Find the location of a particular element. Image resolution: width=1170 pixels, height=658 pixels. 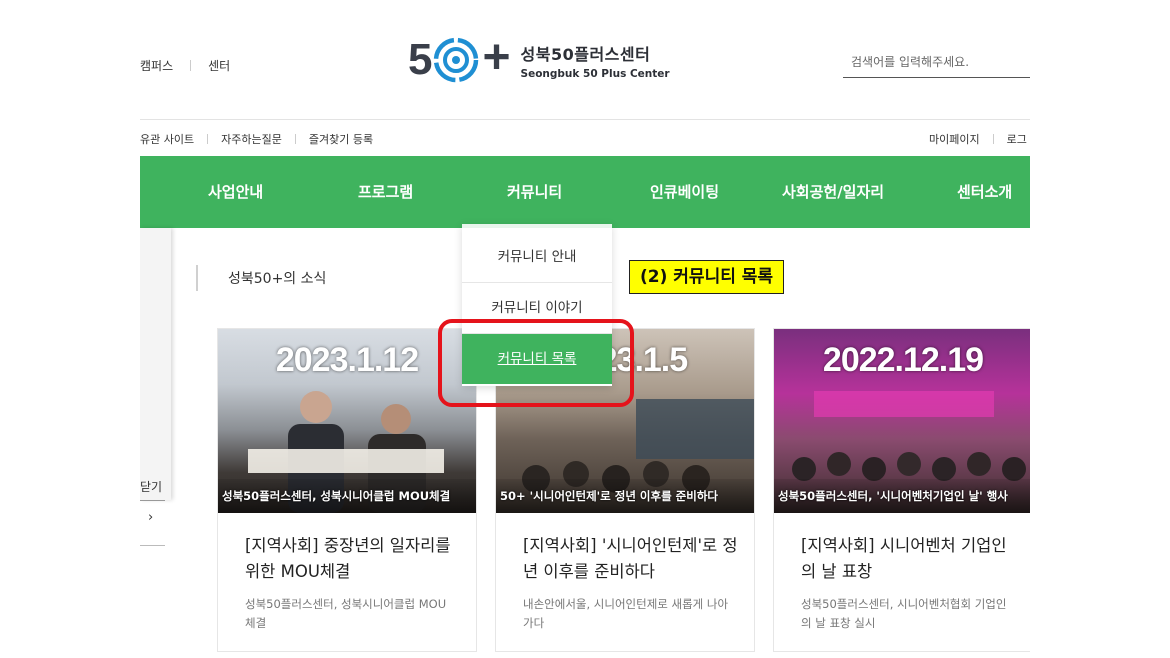

chevron-right-icon: › is located at coordinates (150, 517).